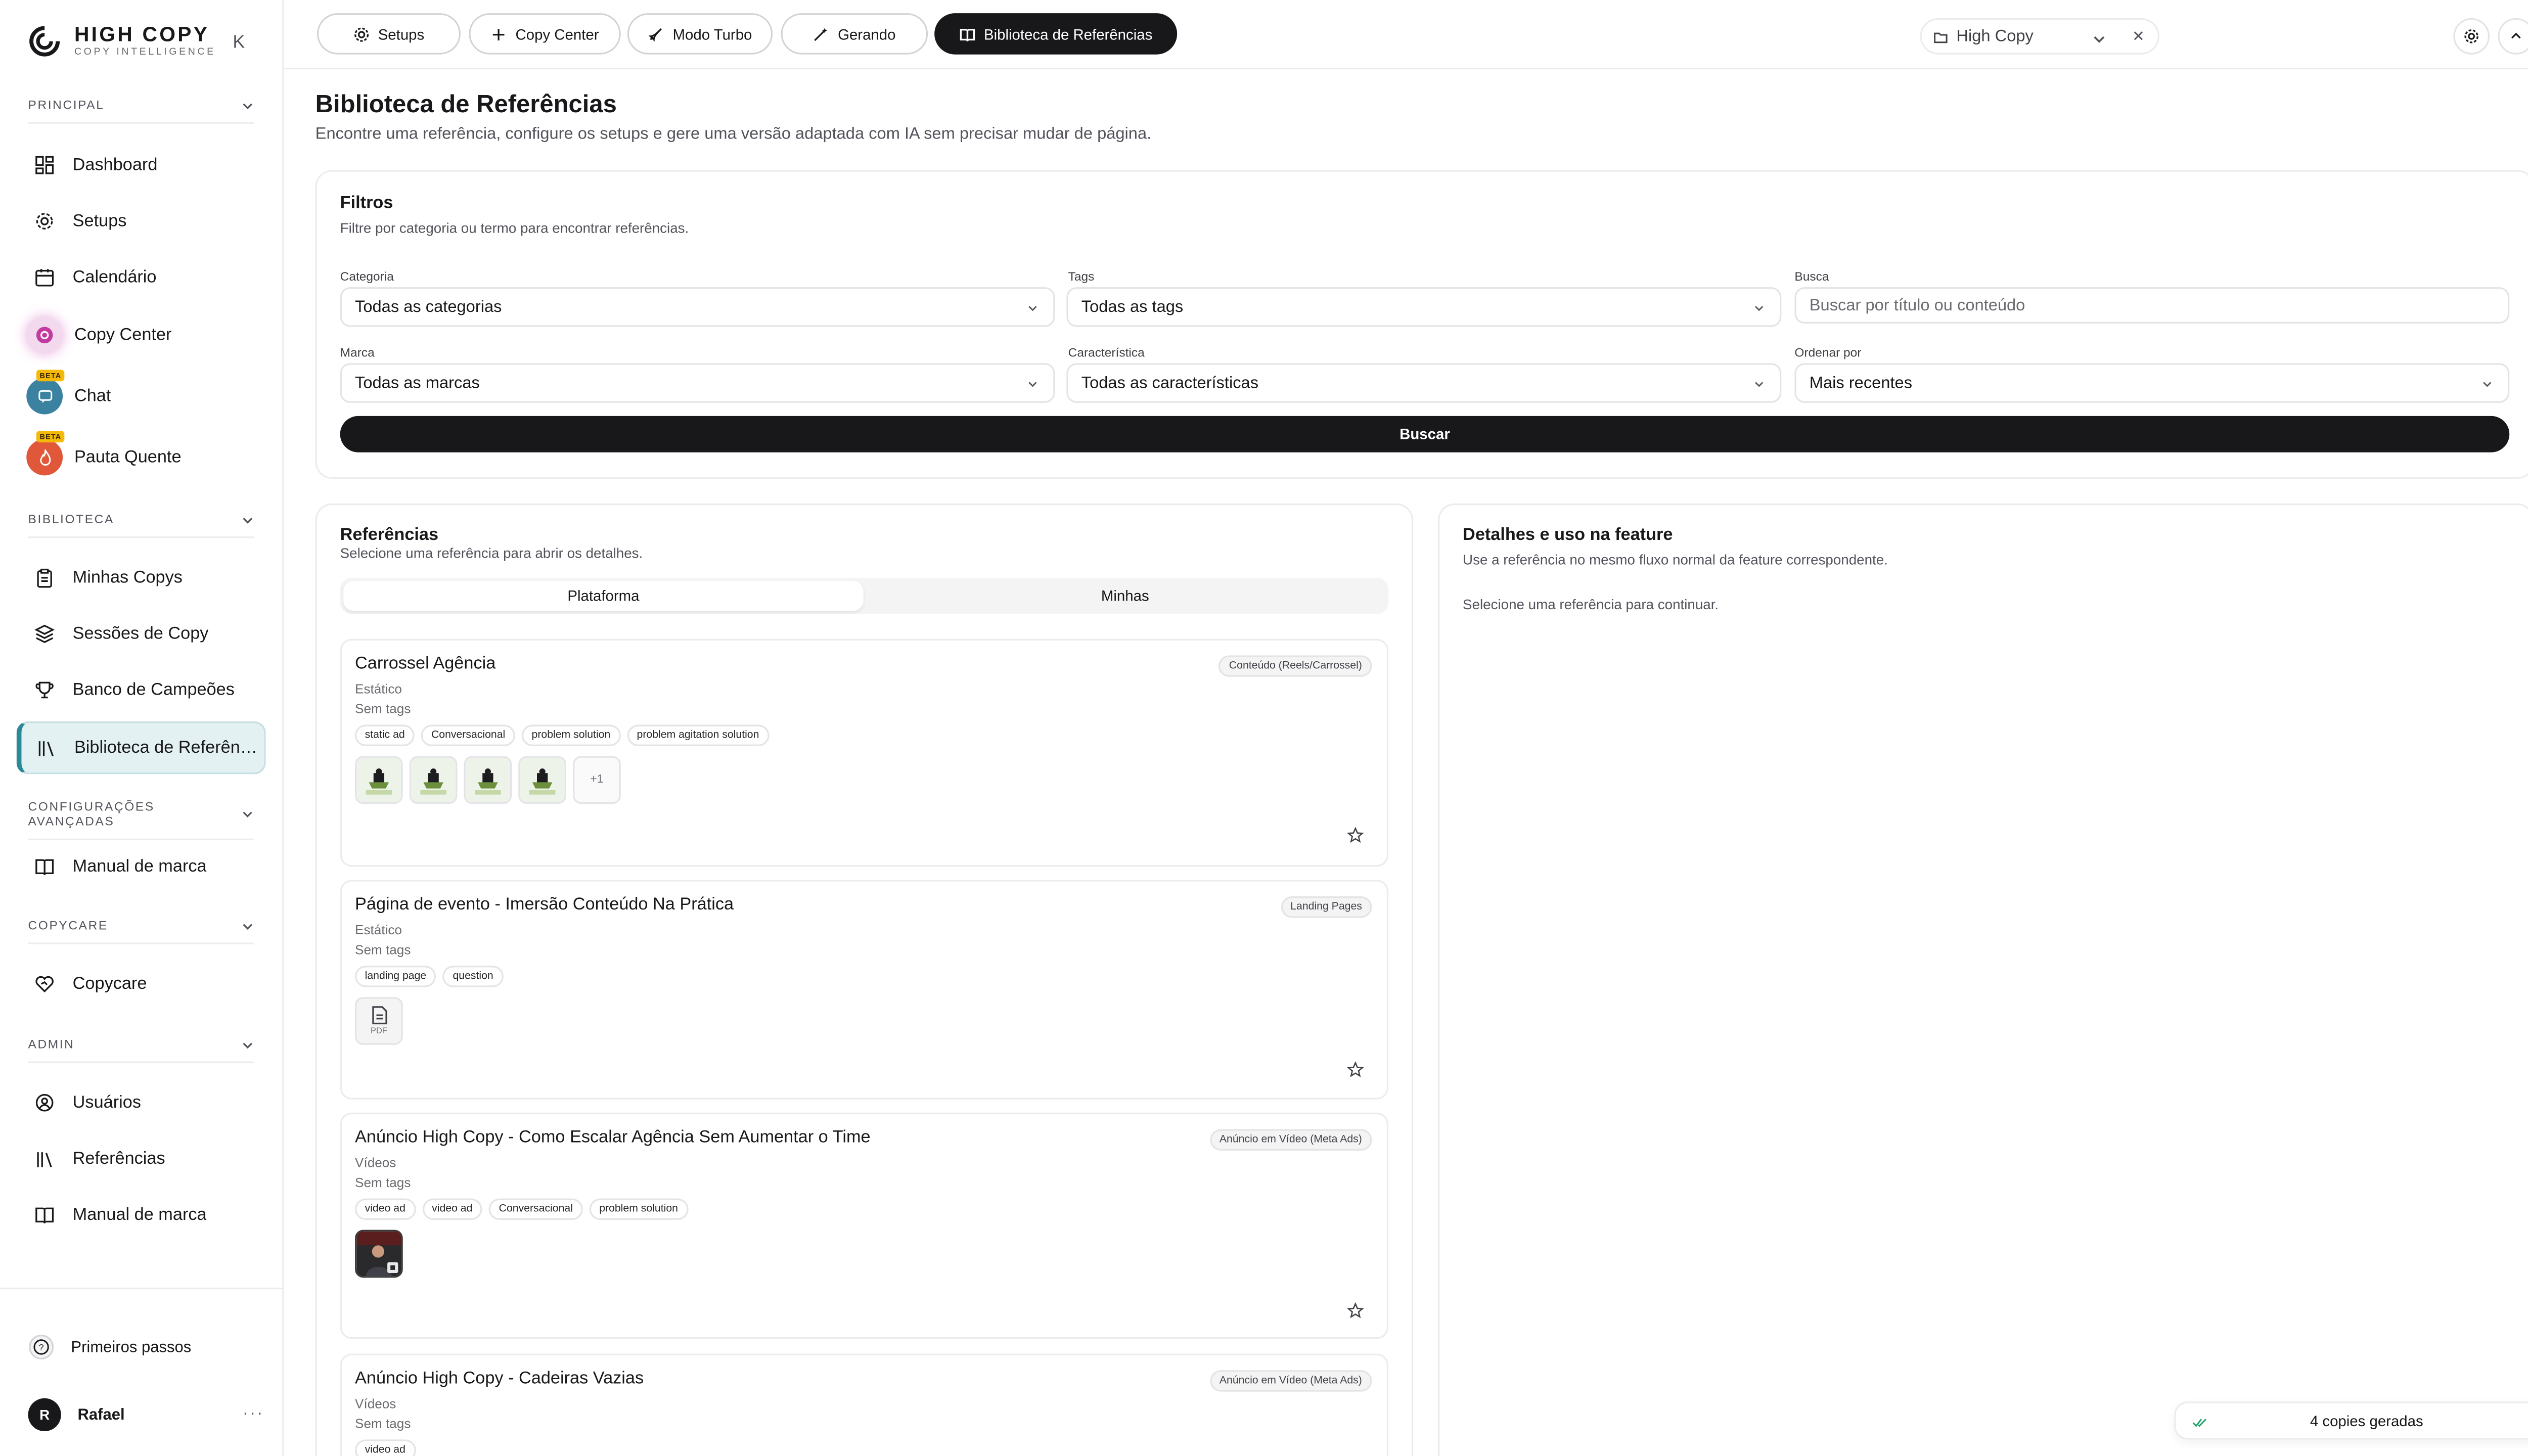  I want to click on categoria-label: Categoria, so click(367, 276).